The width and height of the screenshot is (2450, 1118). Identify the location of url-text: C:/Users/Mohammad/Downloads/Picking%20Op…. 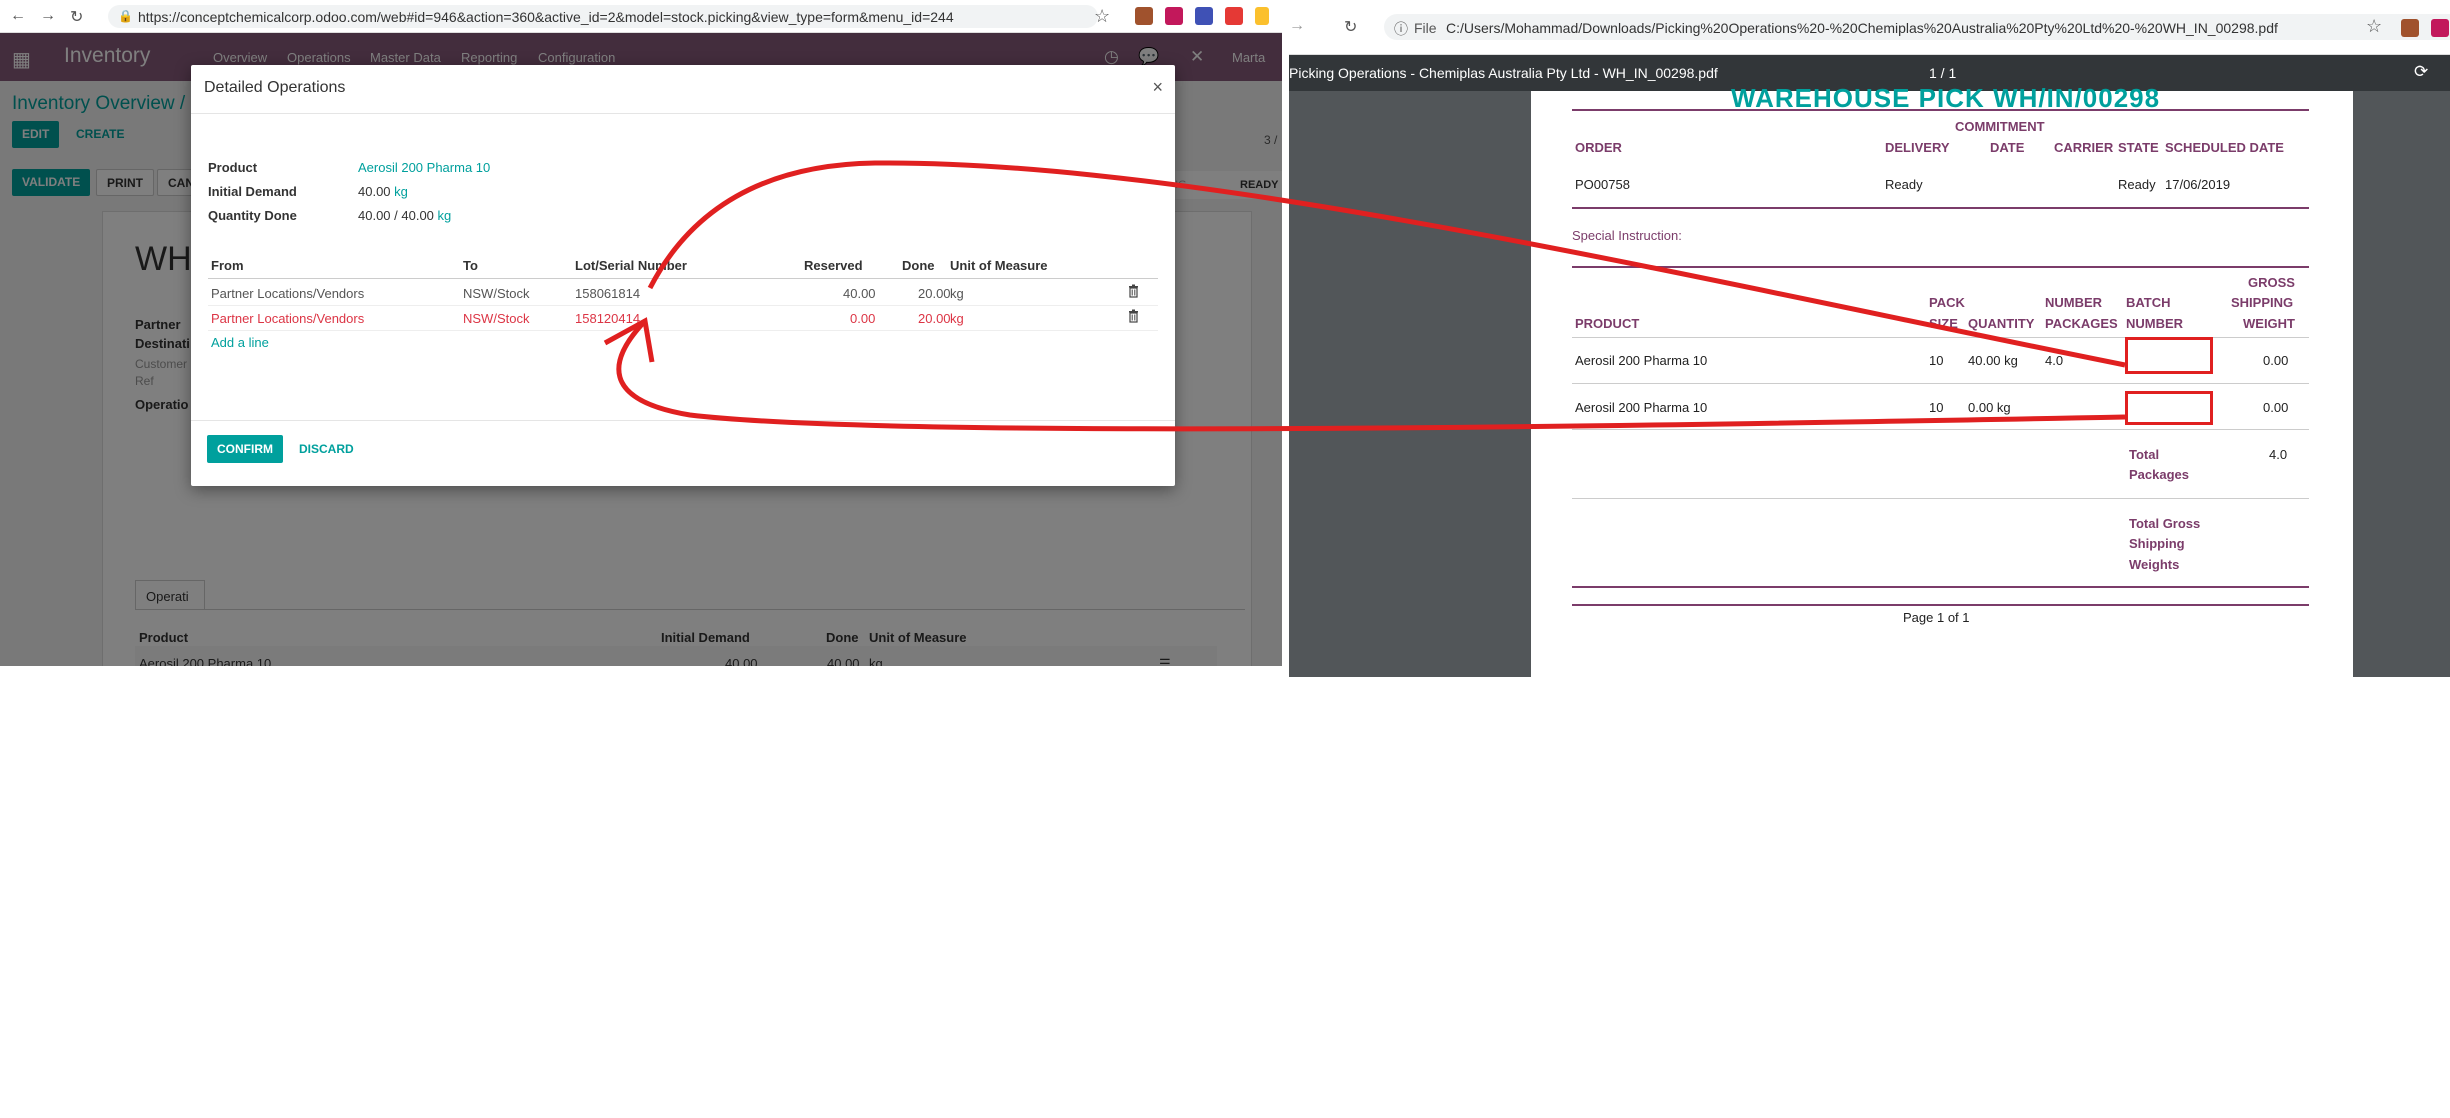
(1862, 28).